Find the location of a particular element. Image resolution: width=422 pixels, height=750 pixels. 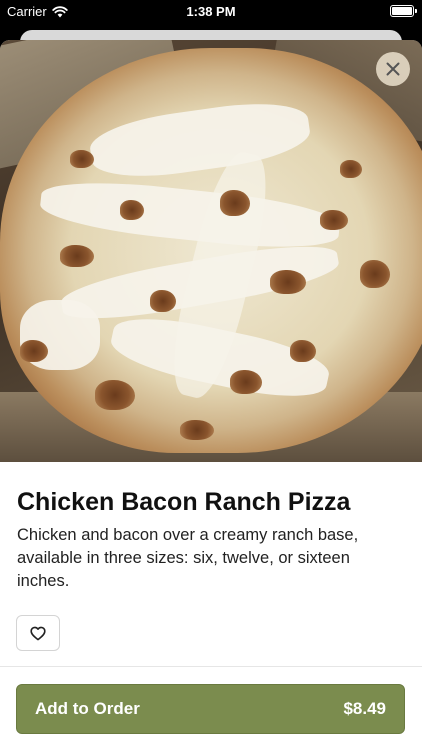

item-title: Chicken Bacon Ranch Pizza is located at coordinates (184, 502).